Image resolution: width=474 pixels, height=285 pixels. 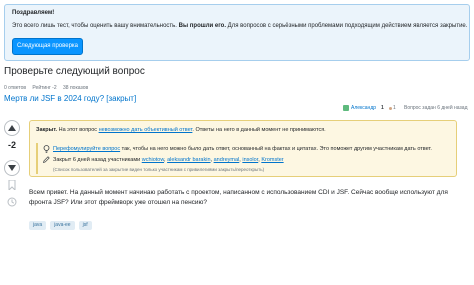 I want to click on closed-reason-link: невозможно дать объективный ответ, so click(x=146, y=130).